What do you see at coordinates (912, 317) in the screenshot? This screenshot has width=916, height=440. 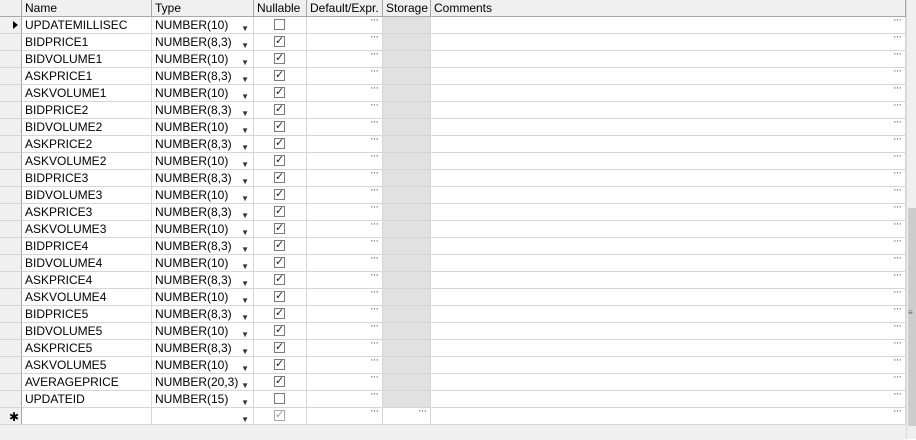 I see `scrollbar-thumb` at bounding box center [912, 317].